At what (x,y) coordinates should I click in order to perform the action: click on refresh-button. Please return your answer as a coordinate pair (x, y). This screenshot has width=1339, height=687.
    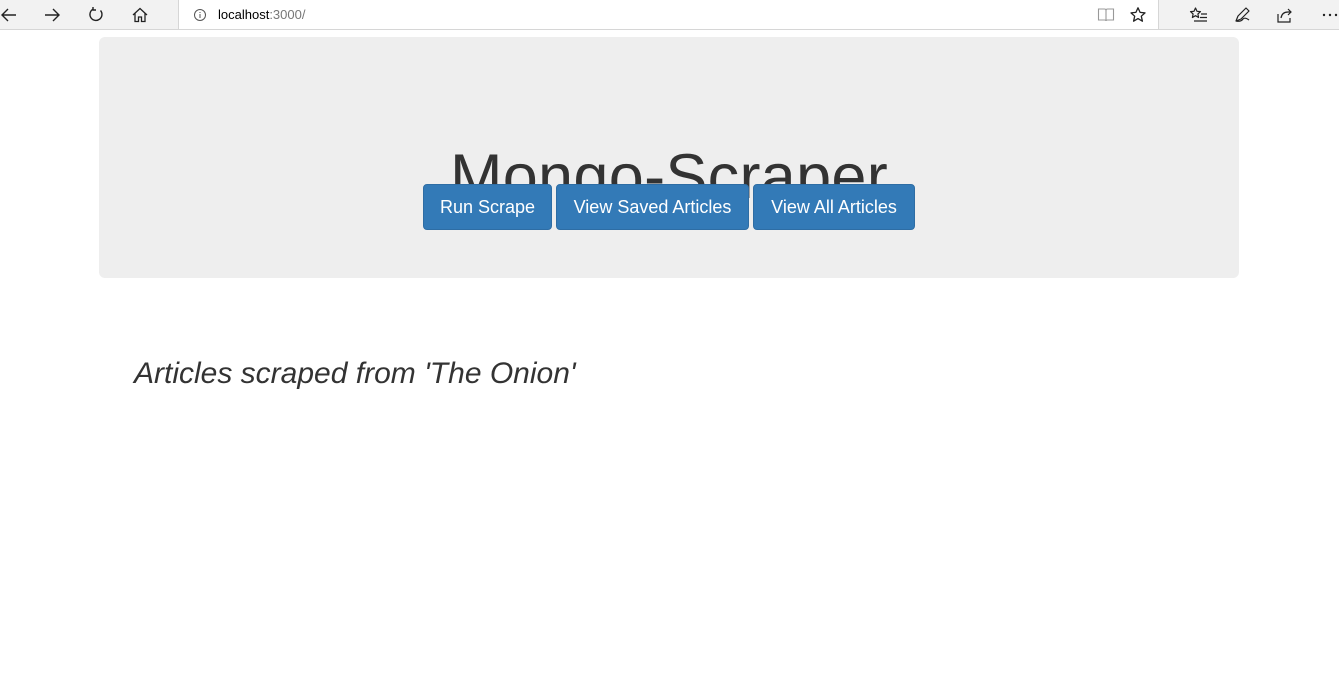
    Looking at the image, I should click on (96, 15).